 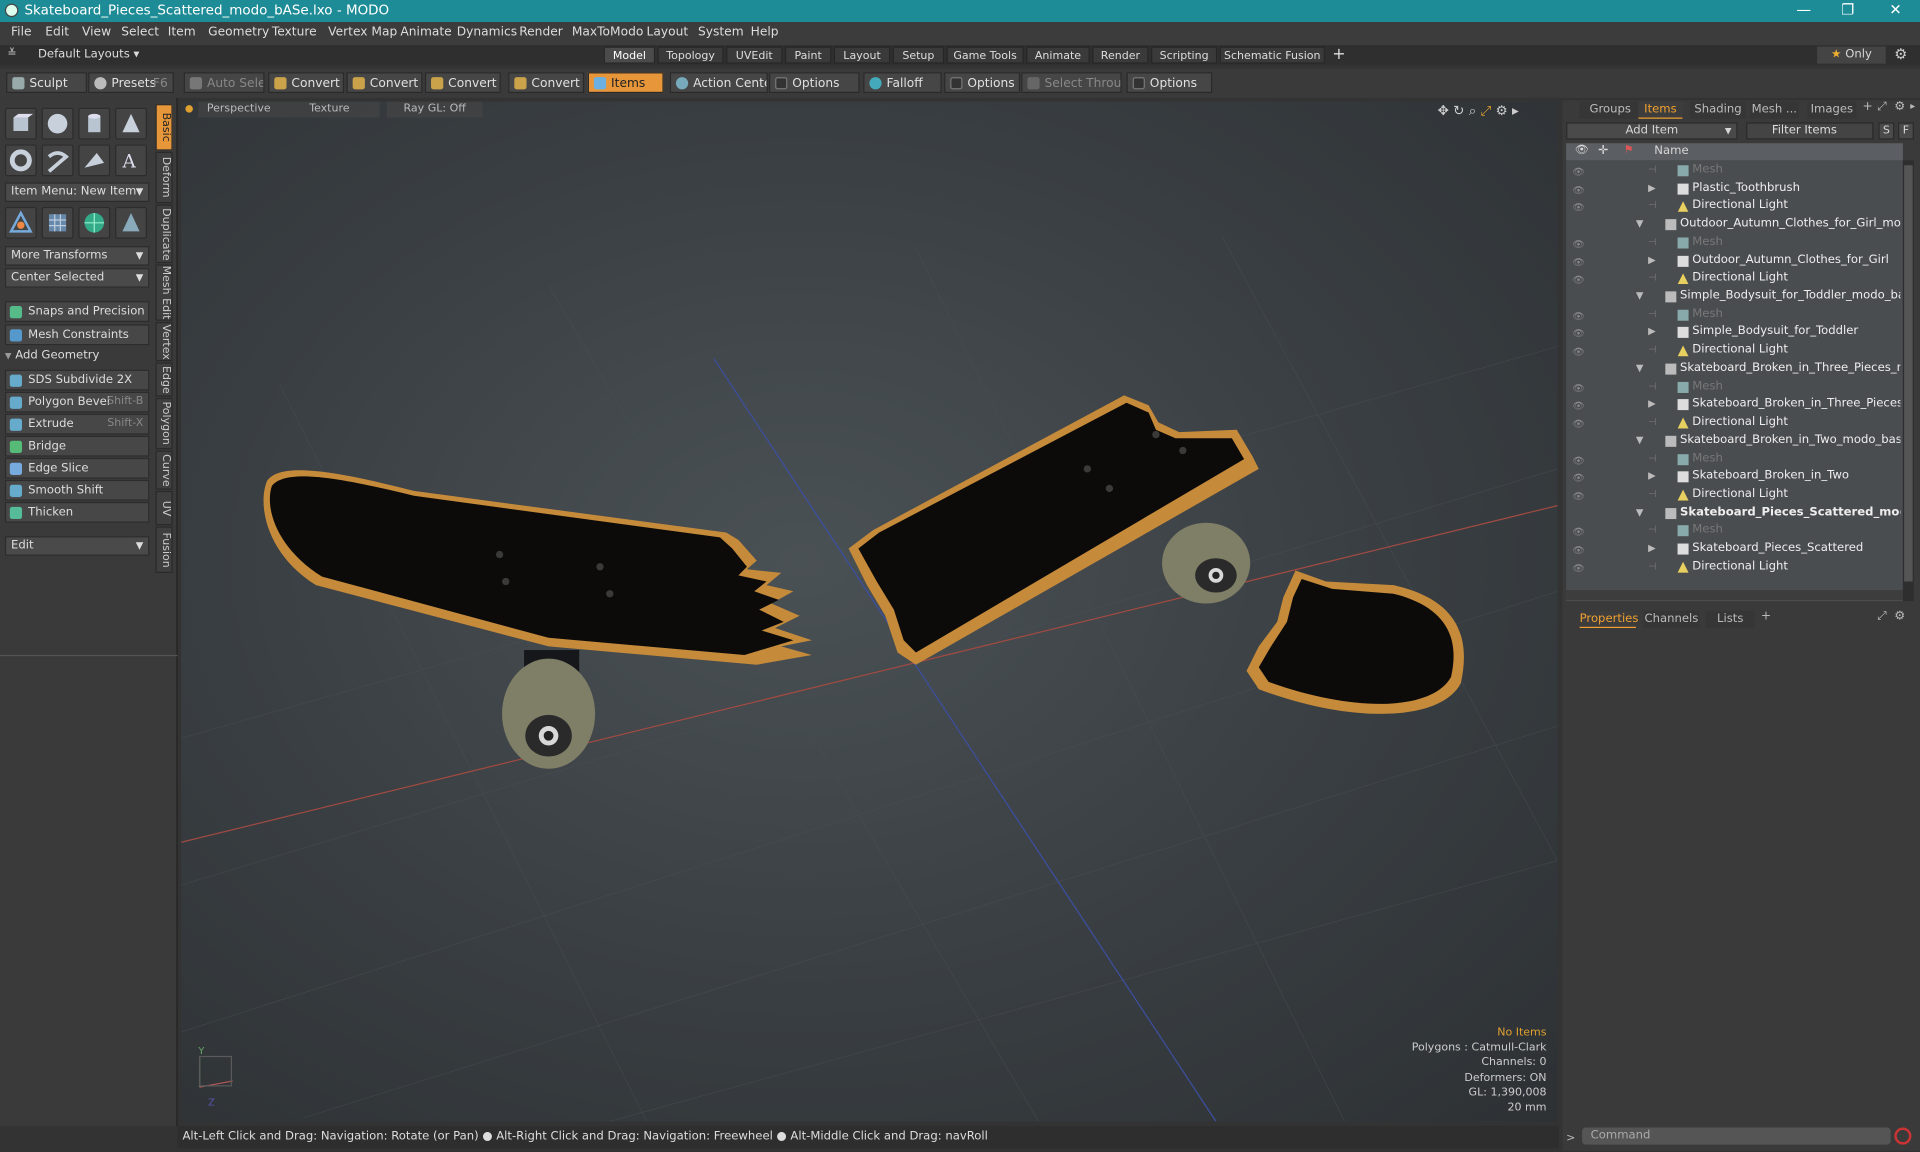 I want to click on vtab-deform: Deform, so click(x=164, y=177).